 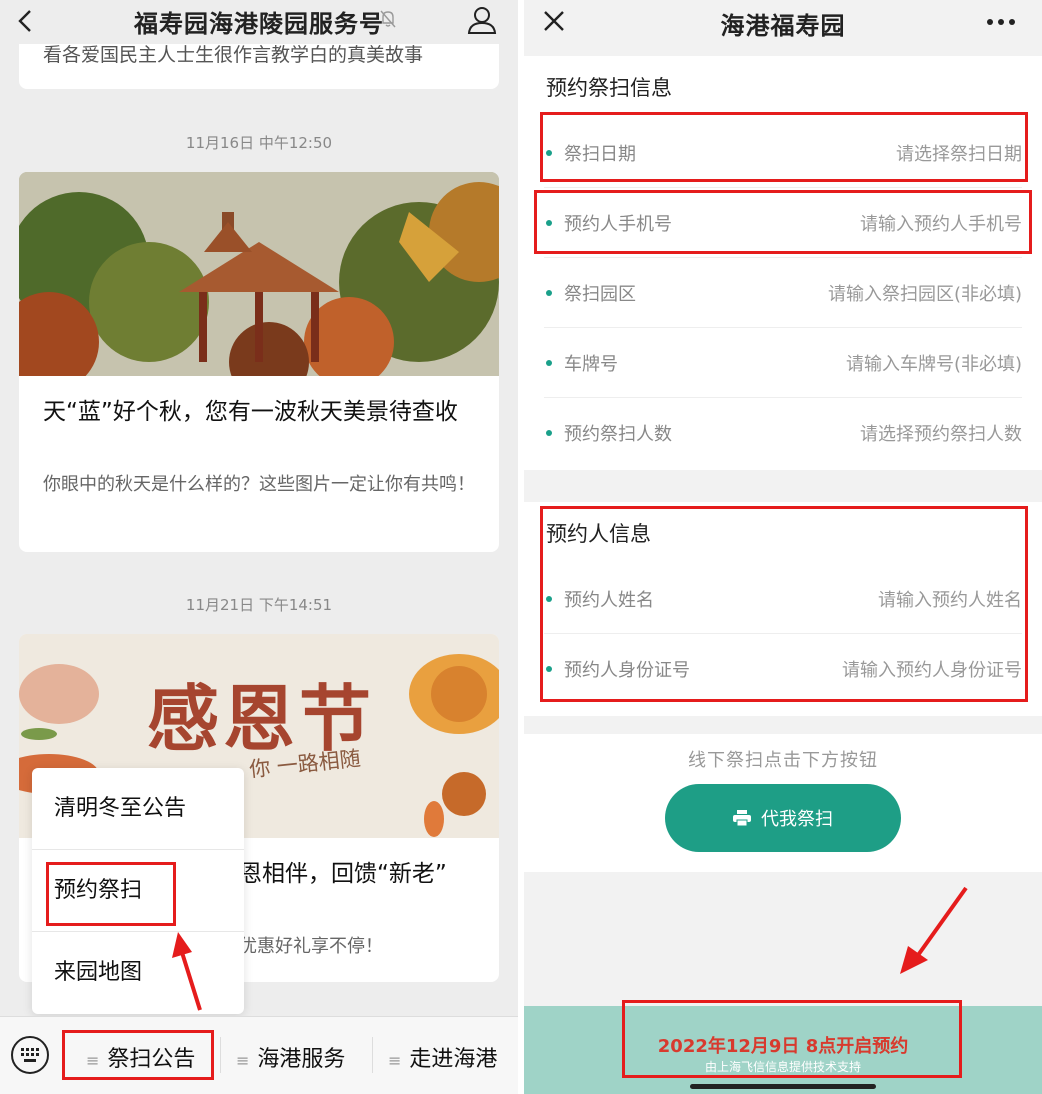 I want to click on home-indicator, so click(x=783, y=1086).